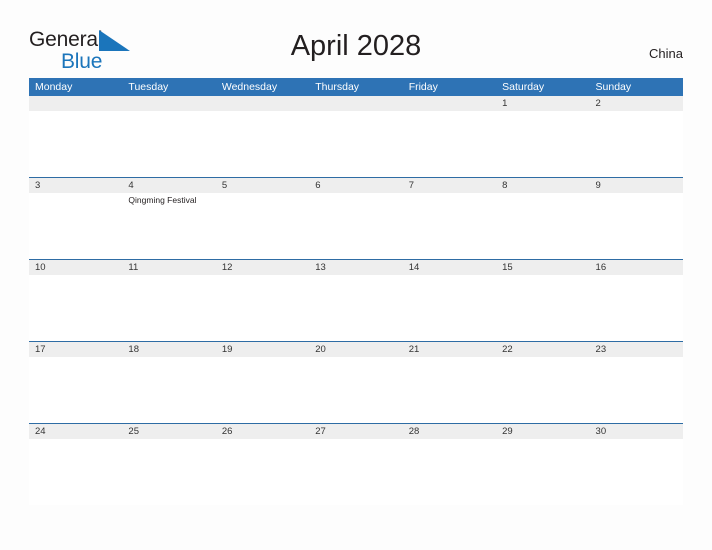 The width and height of the screenshot is (712, 550). What do you see at coordinates (449, 431) in the screenshot?
I see `day-number: 28` at bounding box center [449, 431].